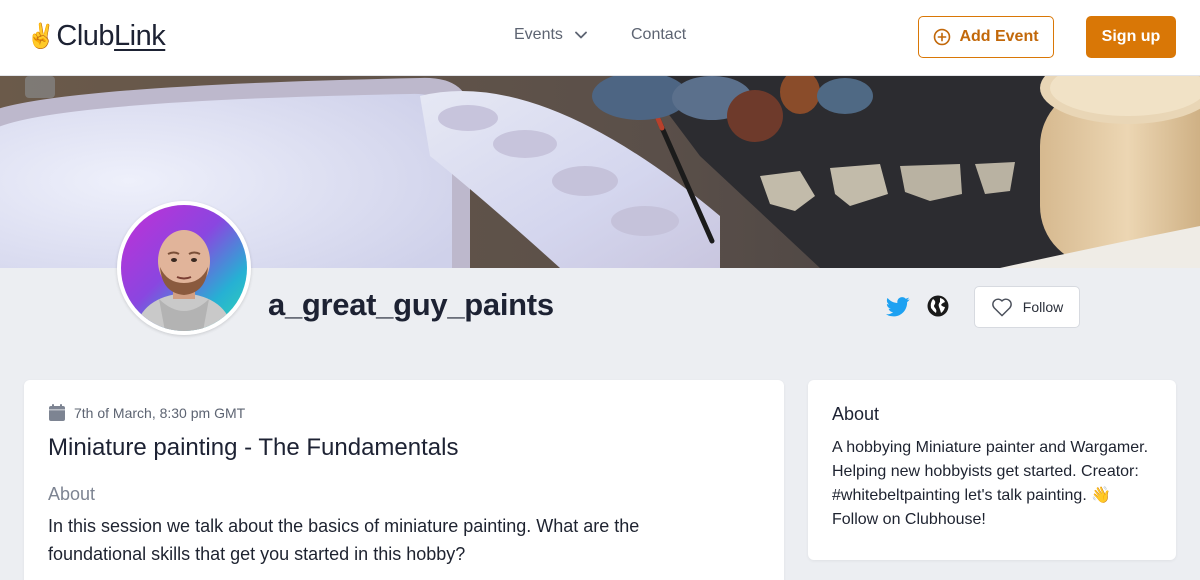  What do you see at coordinates (898, 307) in the screenshot?
I see `twitter-icon` at bounding box center [898, 307].